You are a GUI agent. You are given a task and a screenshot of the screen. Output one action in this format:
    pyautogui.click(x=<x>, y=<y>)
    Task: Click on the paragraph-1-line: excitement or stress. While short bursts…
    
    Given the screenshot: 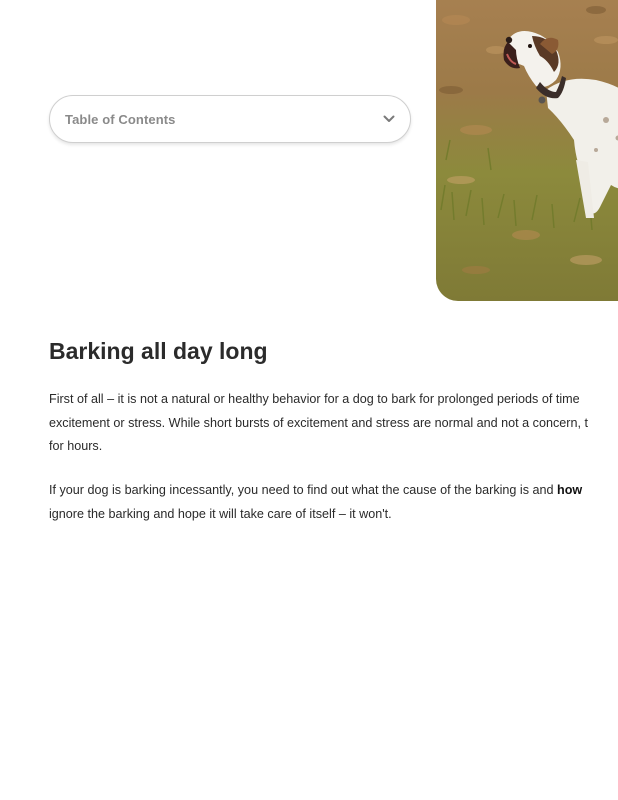 What is the action you would take?
    pyautogui.click(x=318, y=422)
    